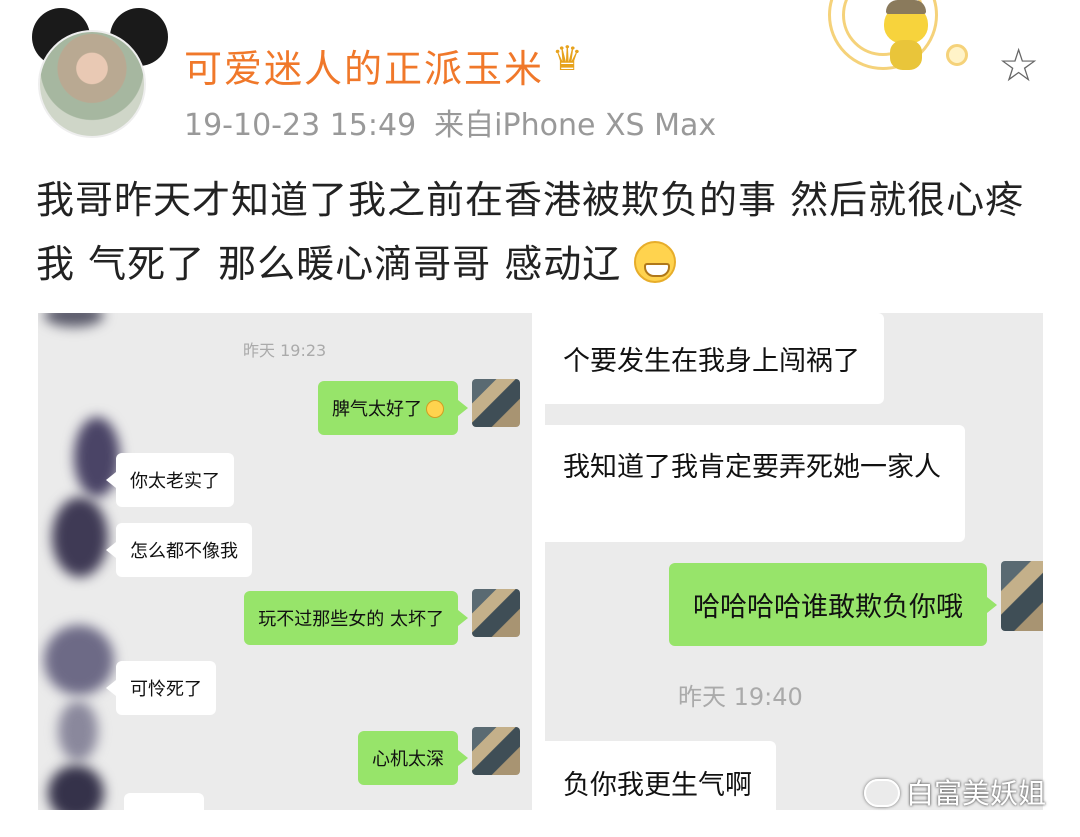  Describe the element at coordinates (740, 697) in the screenshot. I see `chat-timestamp: 昨天 19:40` at that location.